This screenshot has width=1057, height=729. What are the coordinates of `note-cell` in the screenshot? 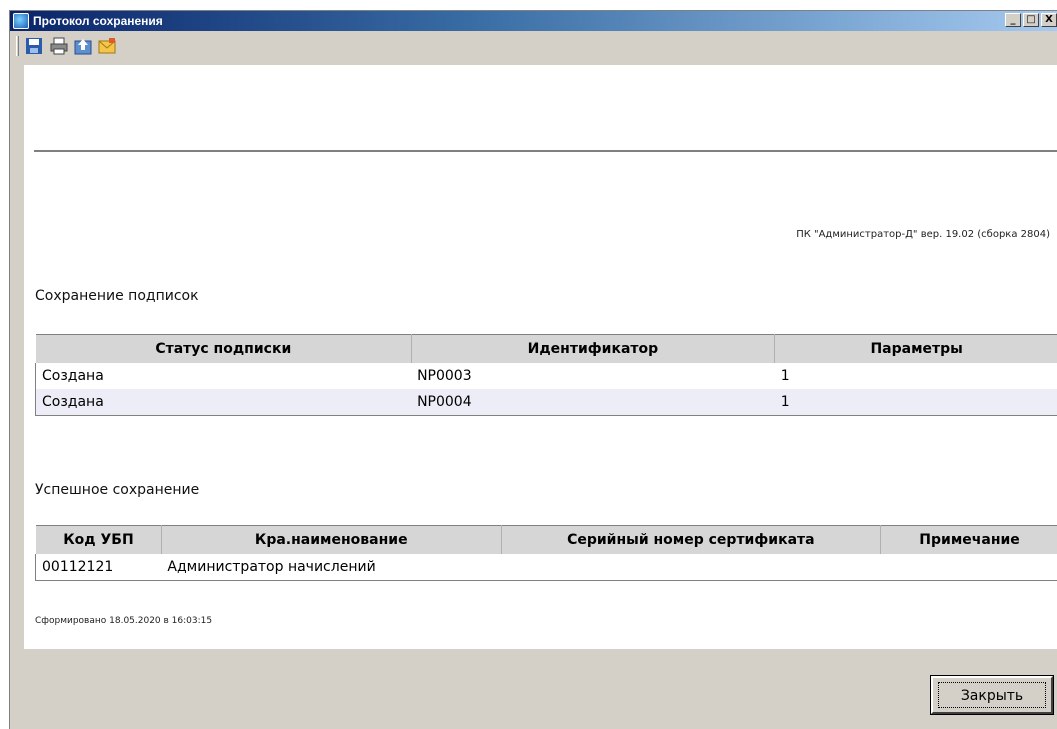 It's located at (969, 567).